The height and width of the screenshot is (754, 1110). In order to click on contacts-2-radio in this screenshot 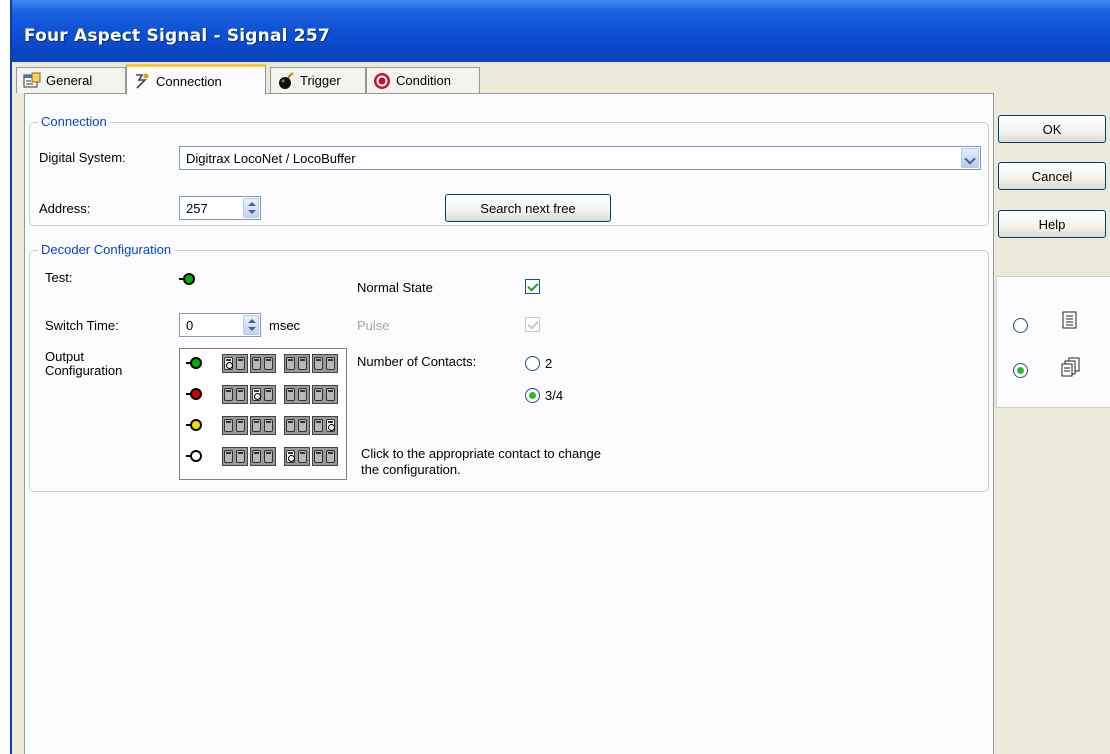, I will do `click(532, 363)`.